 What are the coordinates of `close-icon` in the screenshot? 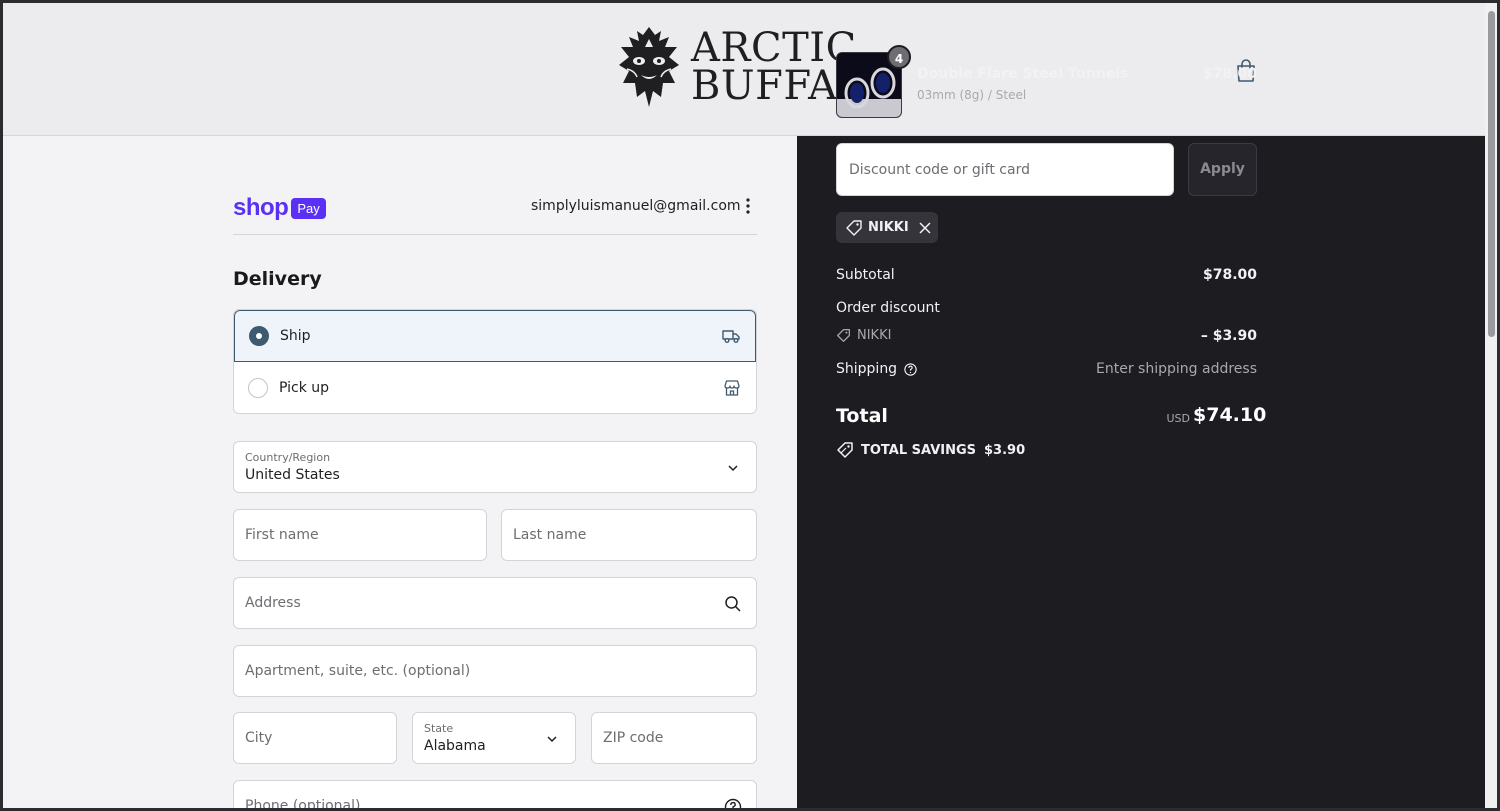 It's located at (925, 228).